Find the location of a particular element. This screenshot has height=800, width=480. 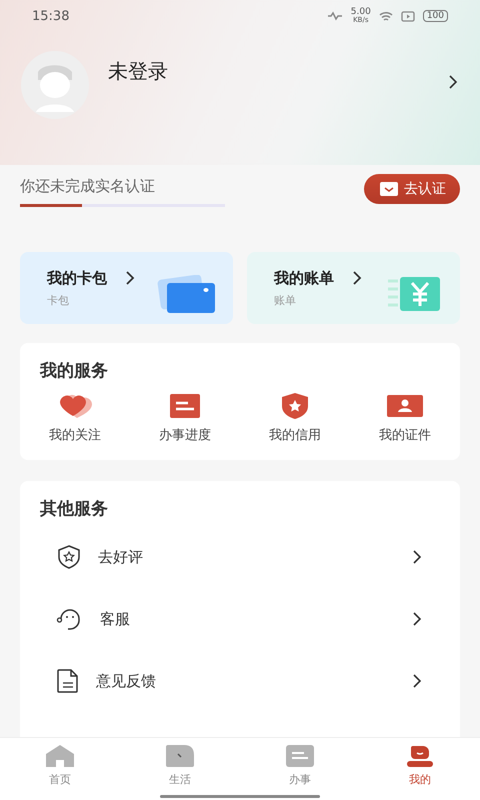

verify-button: 去认证 is located at coordinates (412, 189).